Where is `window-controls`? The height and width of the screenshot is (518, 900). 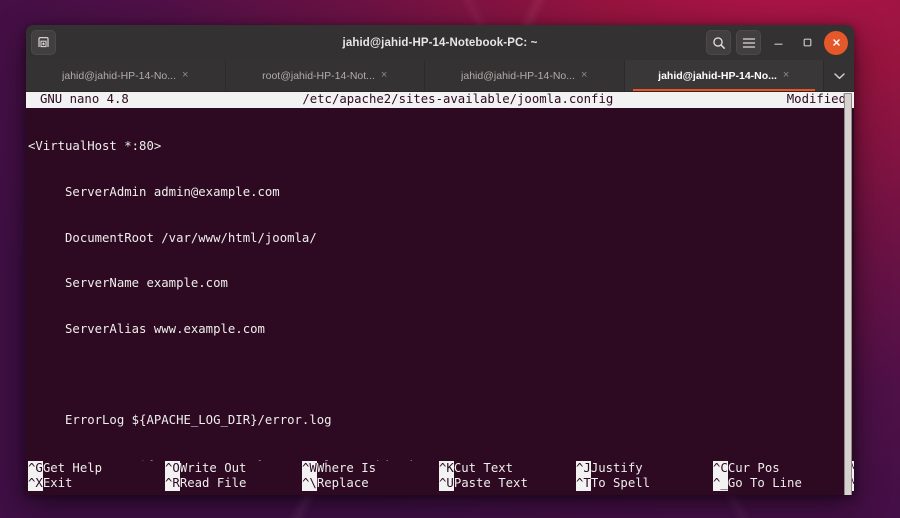
window-controls is located at coordinates (777, 42).